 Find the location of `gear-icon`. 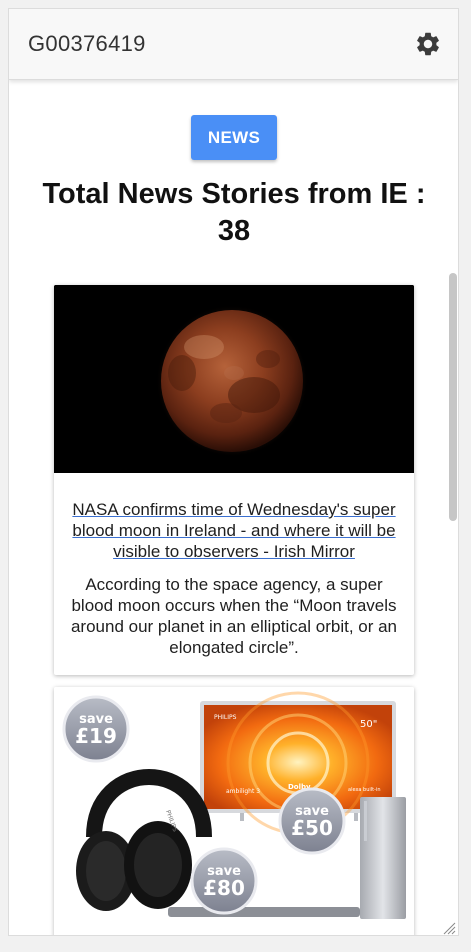

gear-icon is located at coordinates (428, 44).